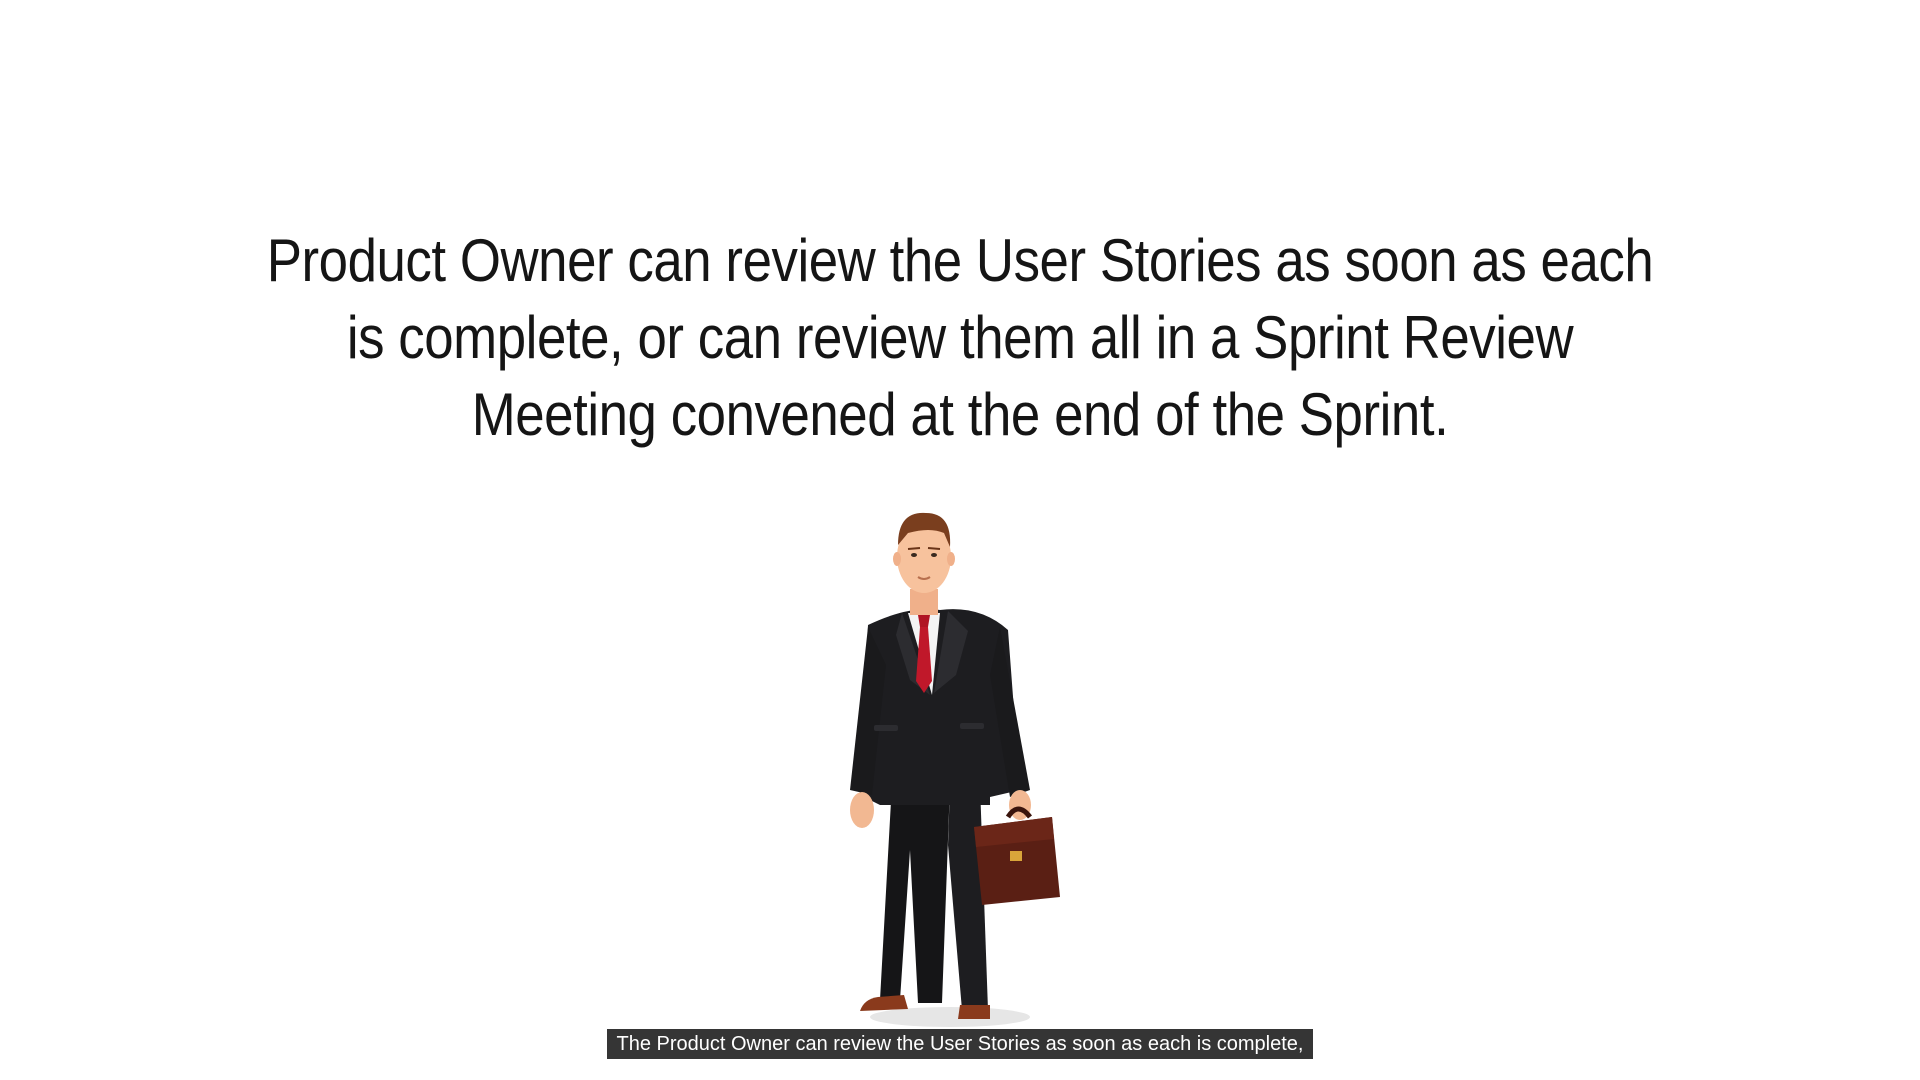 This screenshot has width=1920, height=1080. What do you see at coordinates (955, 769) in the screenshot?
I see `businessman-icon` at bounding box center [955, 769].